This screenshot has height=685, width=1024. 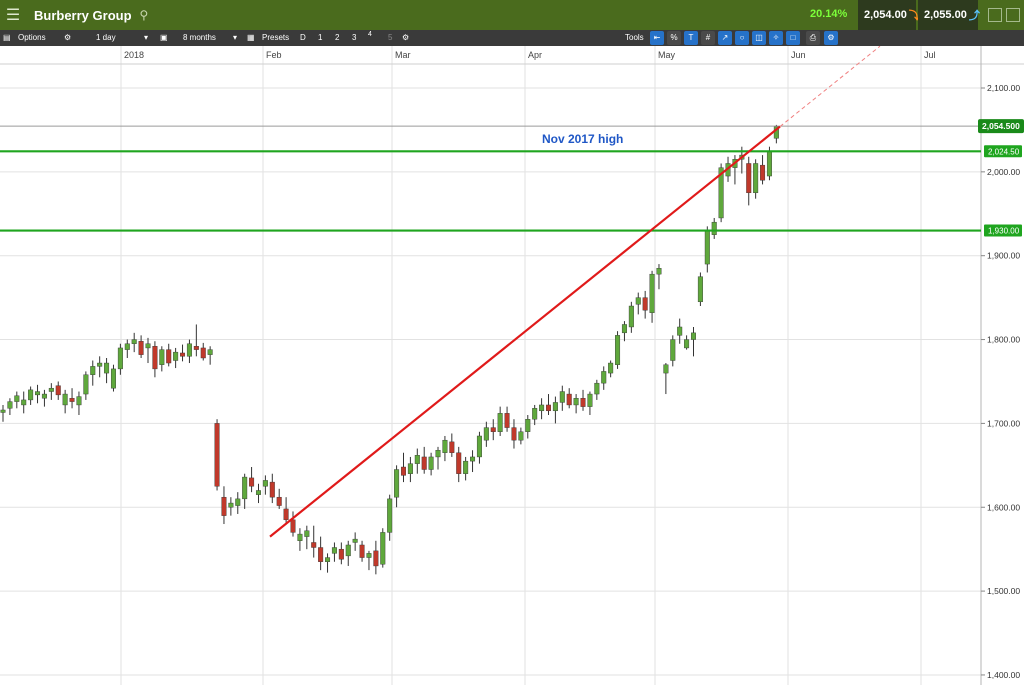 What do you see at coordinates (995, 15) in the screenshot?
I see `maximize-icon` at bounding box center [995, 15].